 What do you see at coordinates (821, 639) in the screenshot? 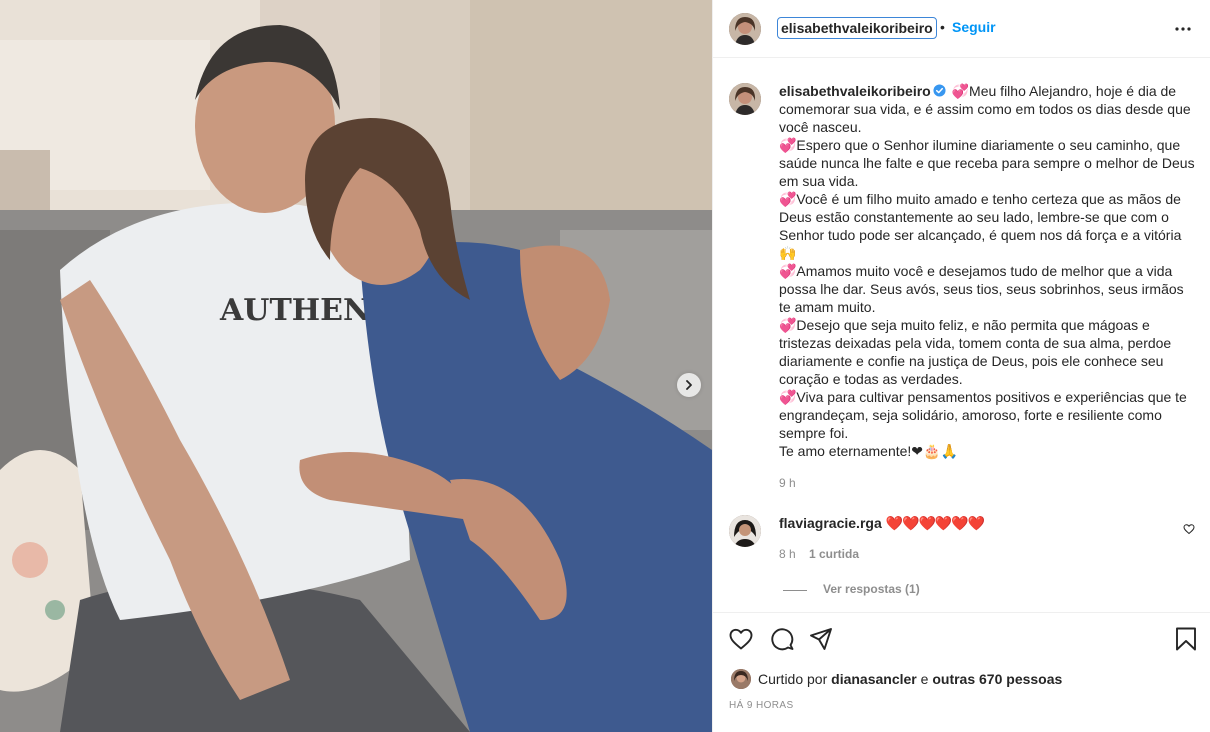
I see `share-paper-plane-icon` at bounding box center [821, 639].